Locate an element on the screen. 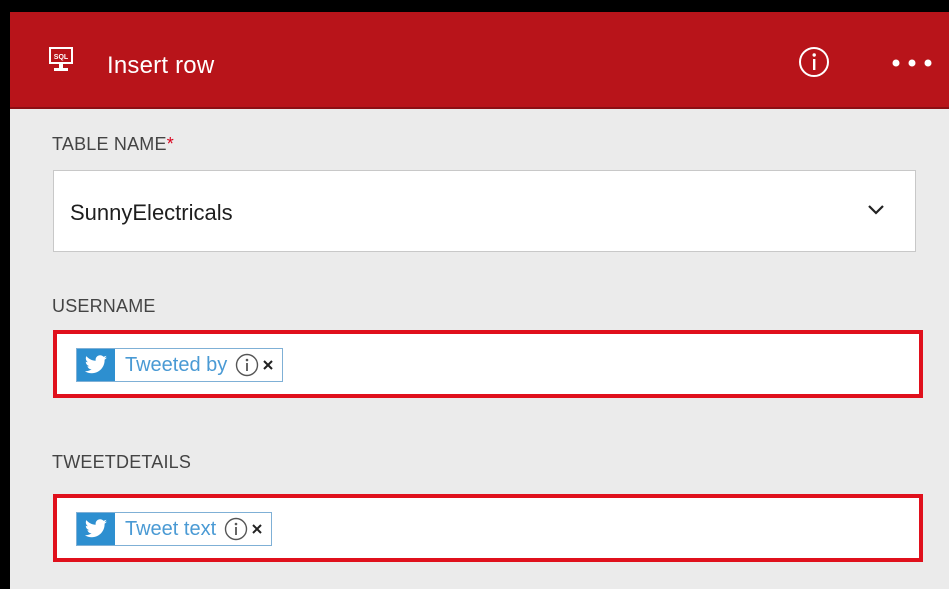 Image resolution: width=949 pixels, height=589 pixels. table-name-value: SunnyElectricals is located at coordinates (151, 212).